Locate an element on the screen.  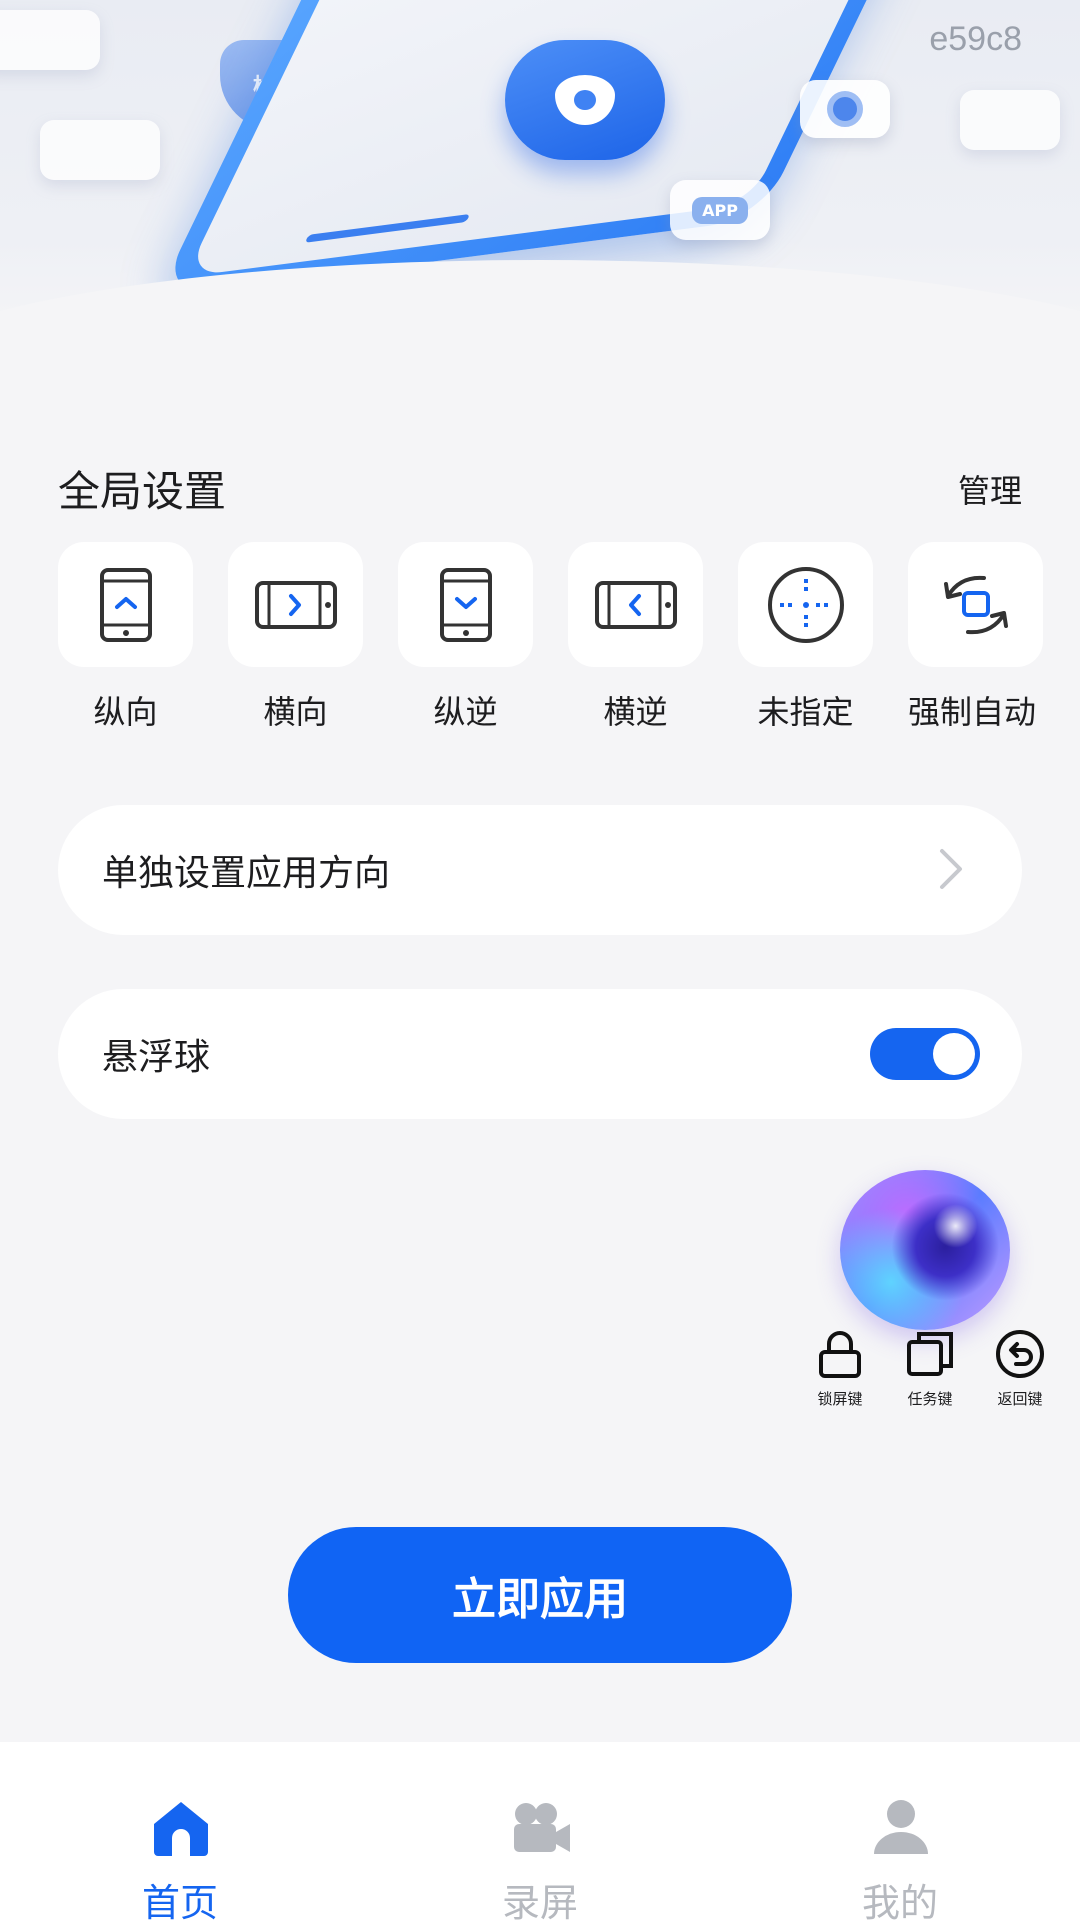
back-icon is located at coordinates (1020, 1354).